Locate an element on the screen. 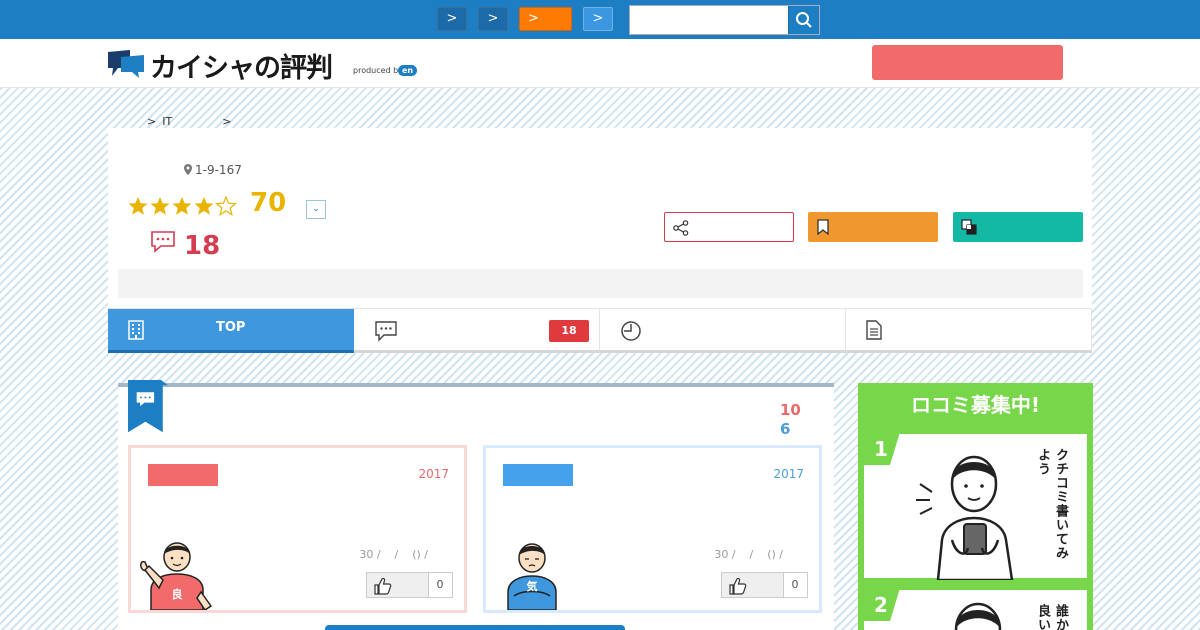  address-text: 1-9-167 is located at coordinates (218, 170).